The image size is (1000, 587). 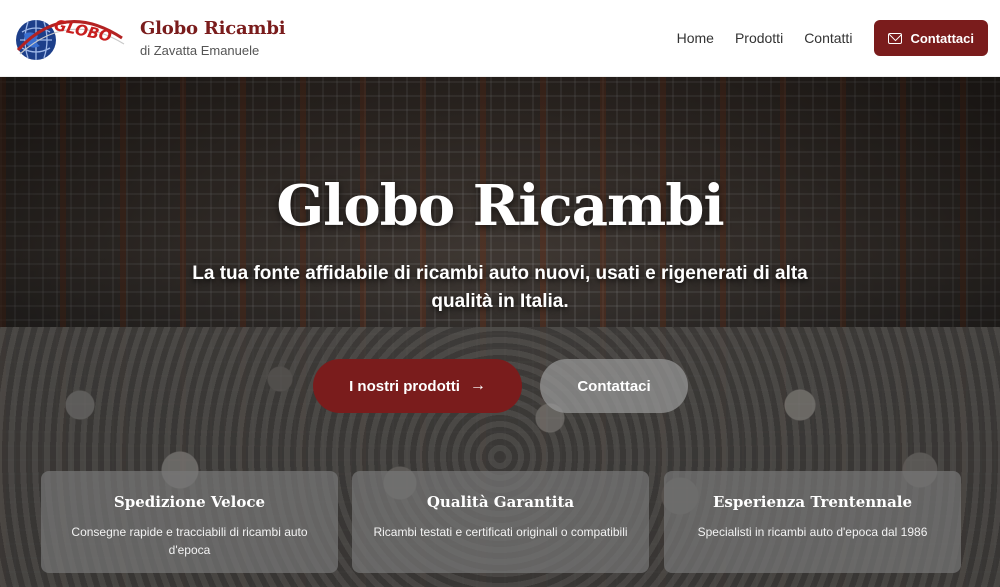 I want to click on logo: GLOBO, so click(x=72, y=38).